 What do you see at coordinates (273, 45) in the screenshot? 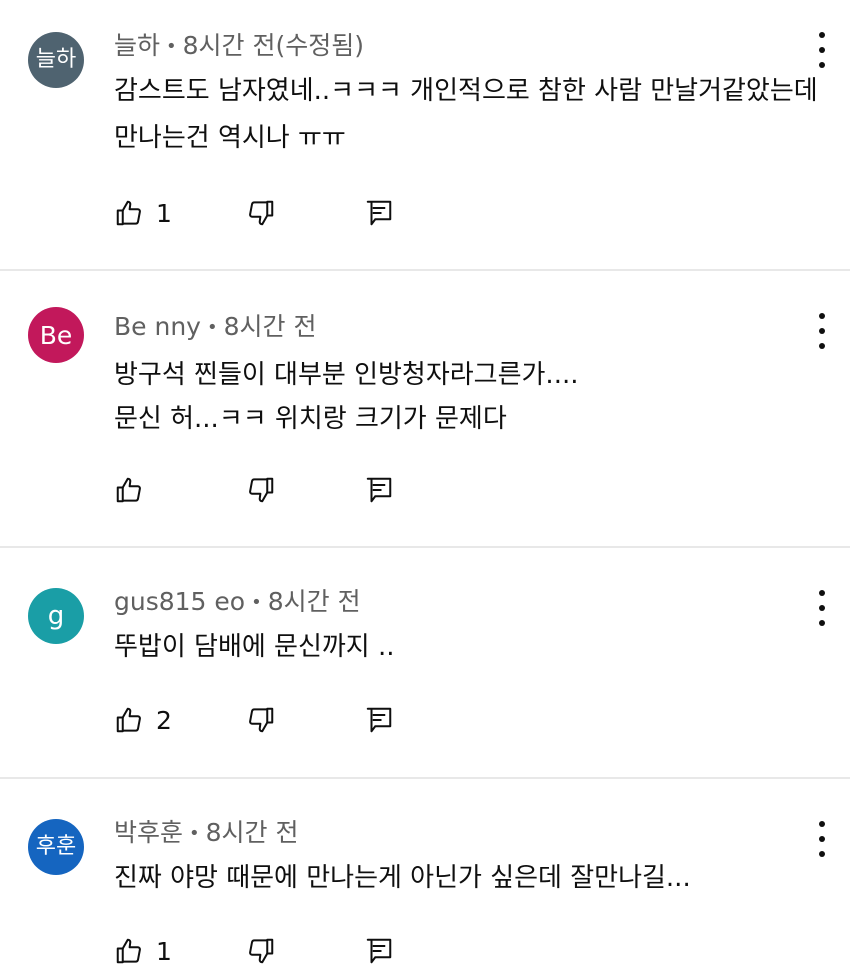
I see `comment-time: 8시간 전(수정됨)` at bounding box center [273, 45].